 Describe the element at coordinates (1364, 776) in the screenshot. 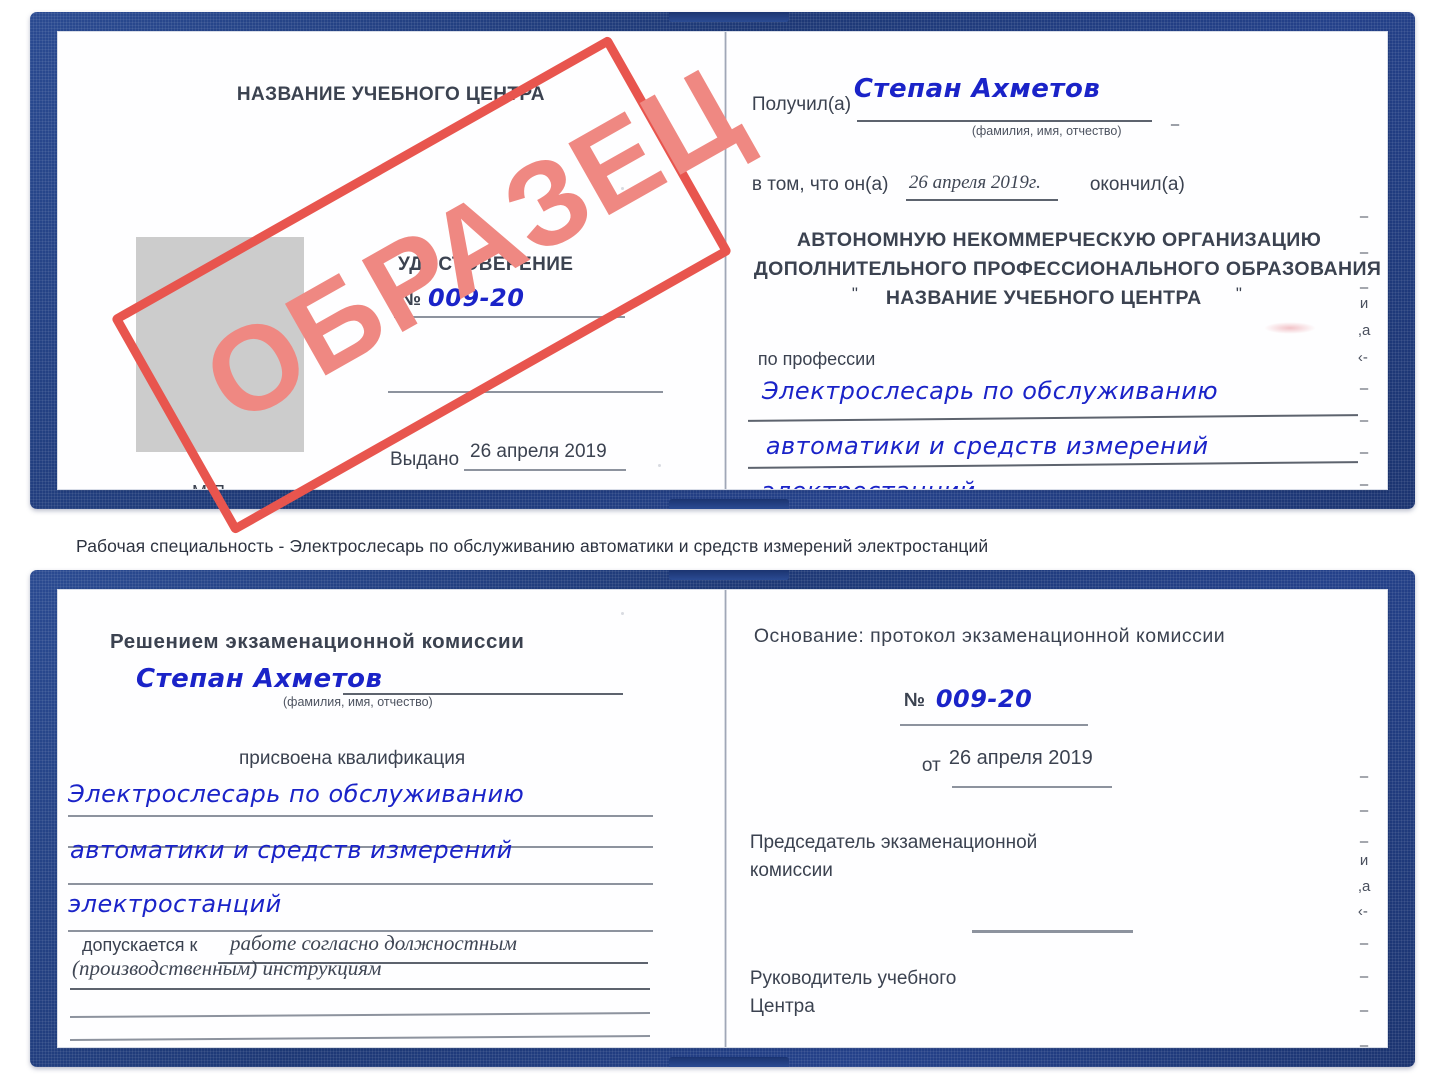

I see `bottom-edge-fragment-1: –` at that location.